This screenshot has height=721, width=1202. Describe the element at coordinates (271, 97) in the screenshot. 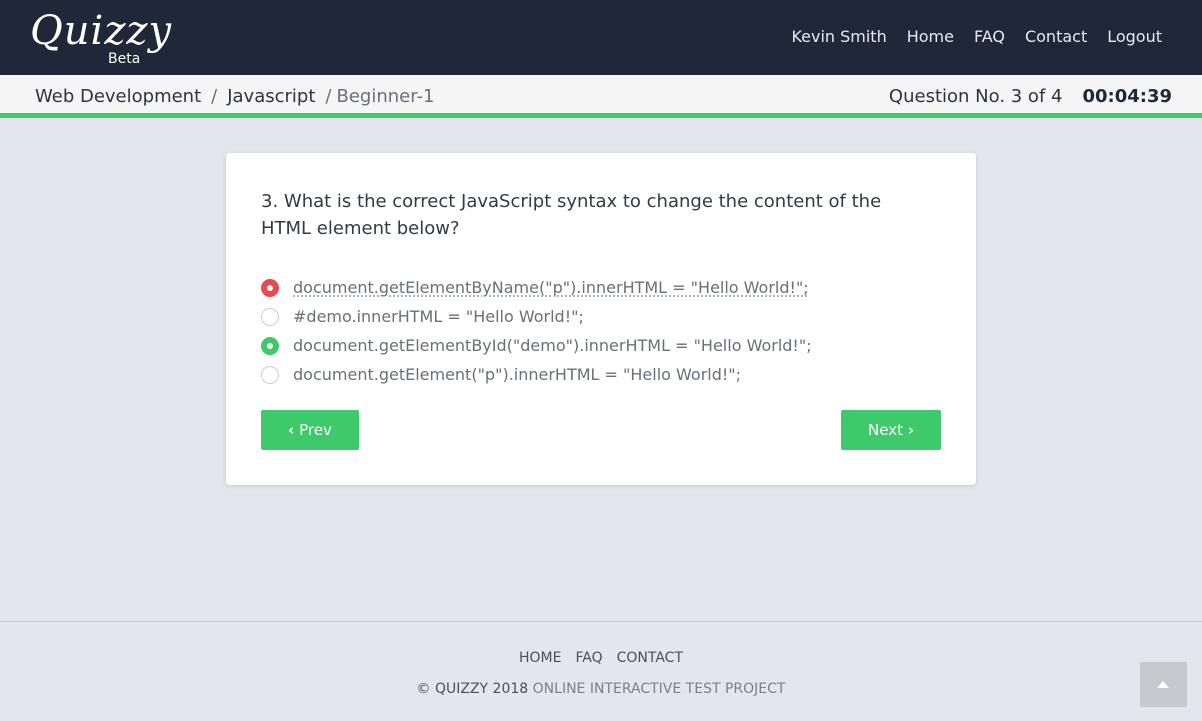

I see `breadcrumb-item-javascript: Javascript` at that location.